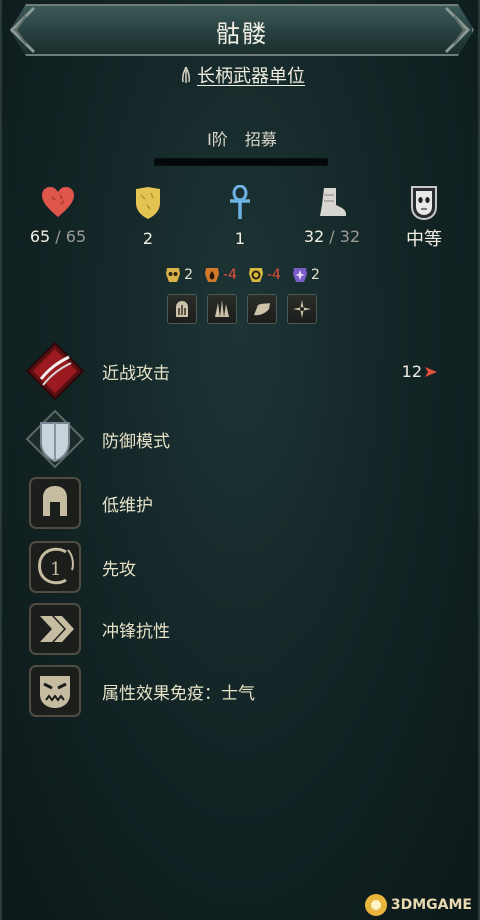  I want to click on skull-damage-icon, so click(173, 275).